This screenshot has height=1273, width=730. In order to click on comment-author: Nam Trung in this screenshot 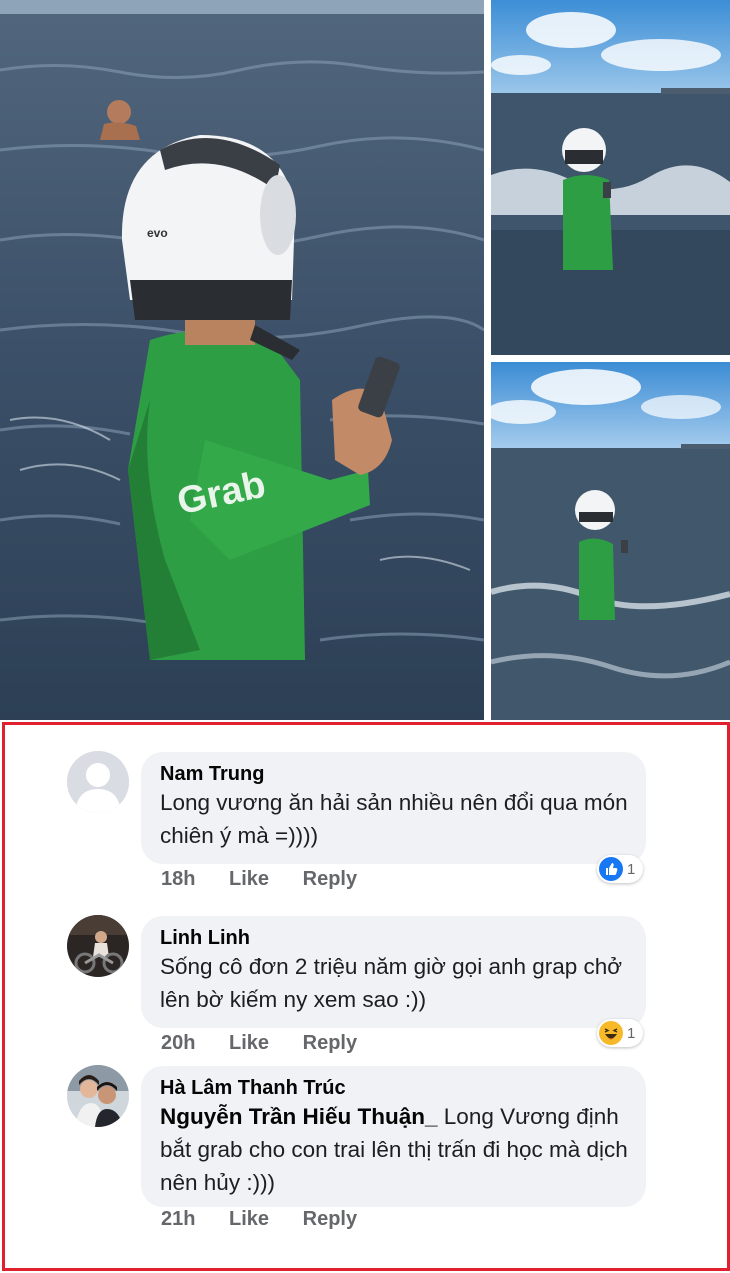, I will do `click(394, 774)`.